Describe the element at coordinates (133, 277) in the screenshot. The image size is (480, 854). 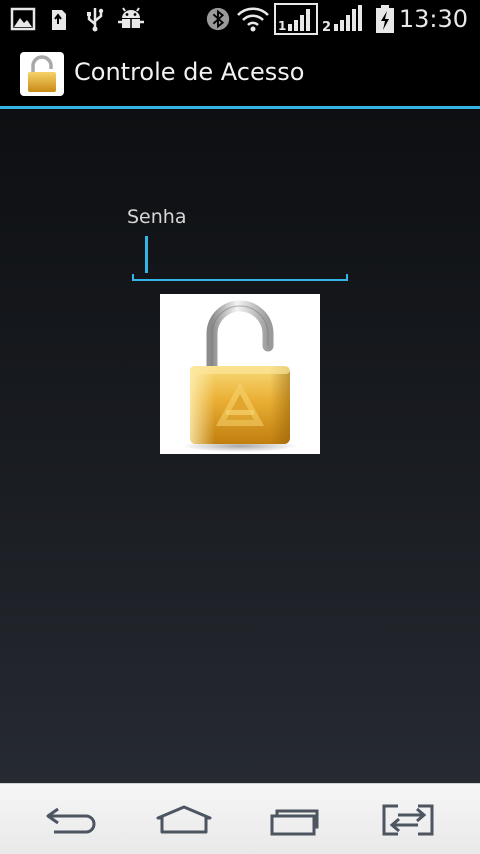
I see `field-underline-tick-left` at that location.